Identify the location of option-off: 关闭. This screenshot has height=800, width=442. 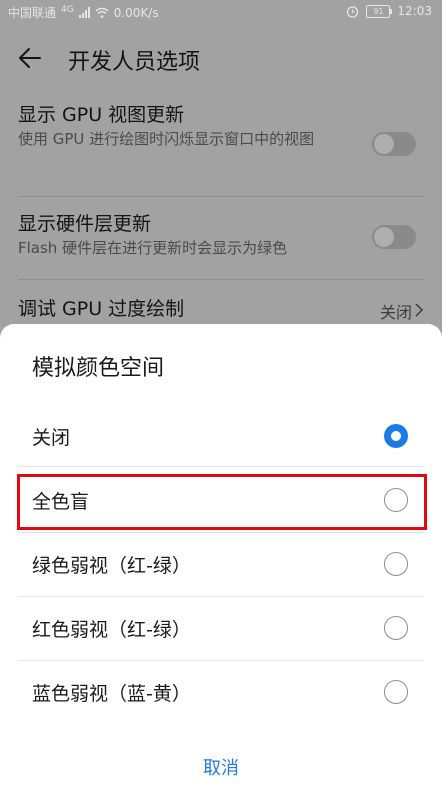
(221, 436).